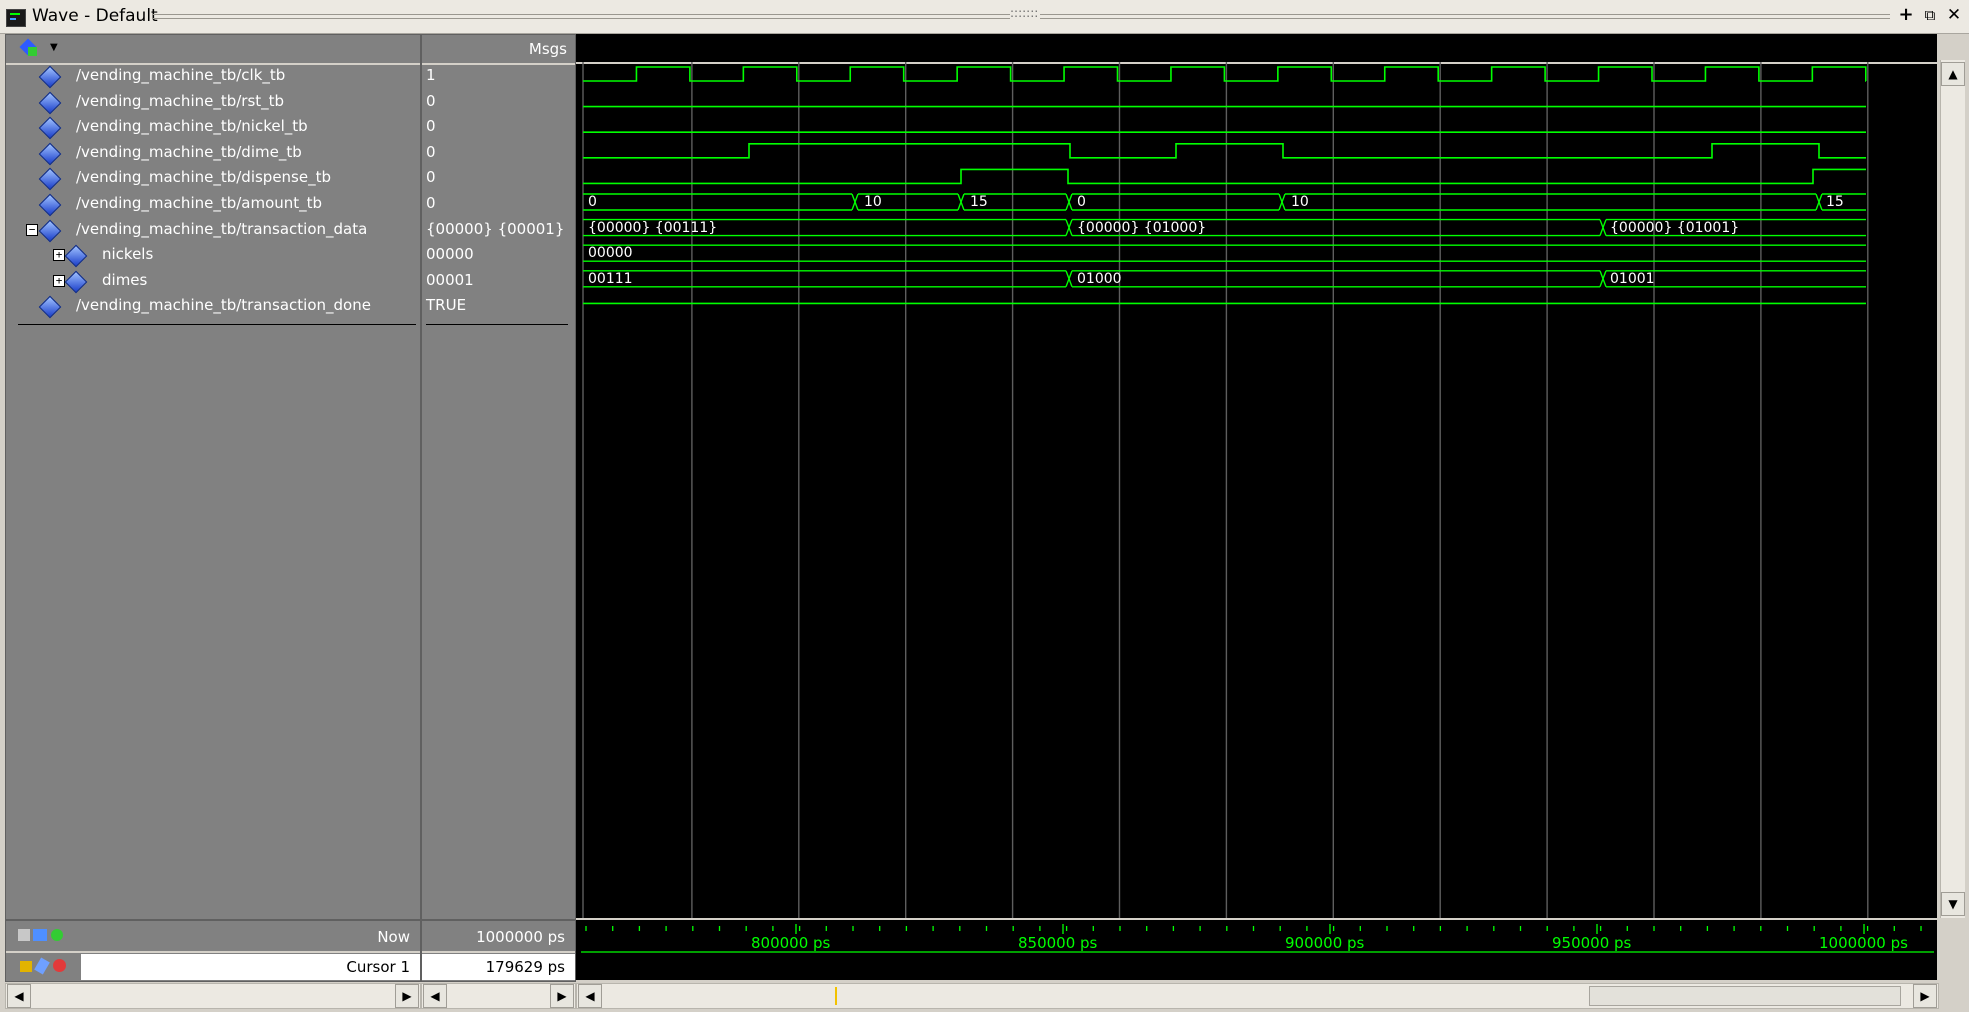 The height and width of the screenshot is (1012, 1969). Describe the element at coordinates (446, 305) in the screenshot. I see `signal-value: TRUE` at that location.